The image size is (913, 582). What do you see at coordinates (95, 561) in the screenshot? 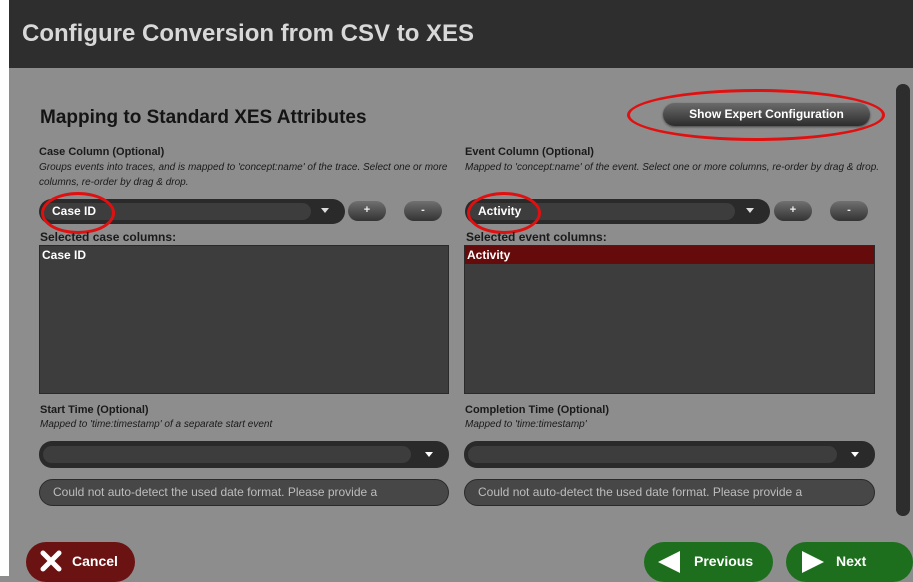
I see `cancel-label: Cancel` at bounding box center [95, 561].